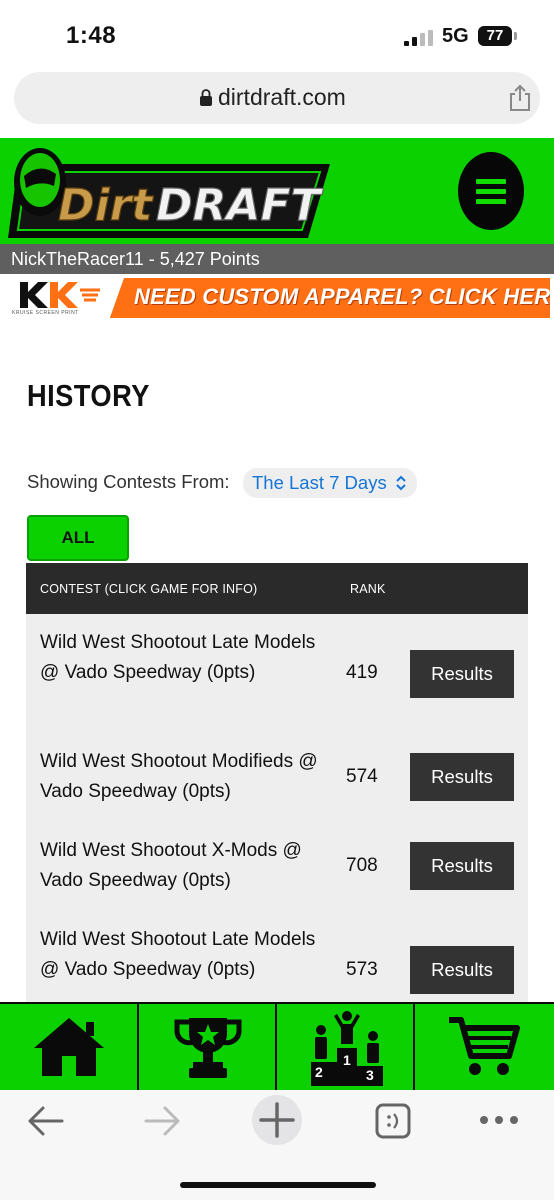  I want to click on user-points-bar: NickTheRacer11 - 5,427 Points, so click(277, 259).